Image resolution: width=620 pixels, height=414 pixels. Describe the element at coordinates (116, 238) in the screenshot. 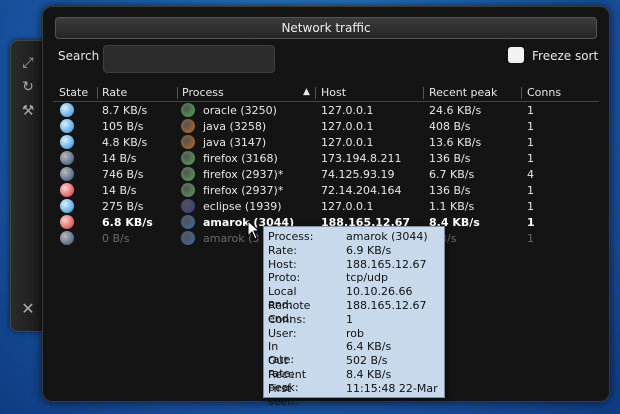

I see `rate-cell: 0 B/s` at that location.